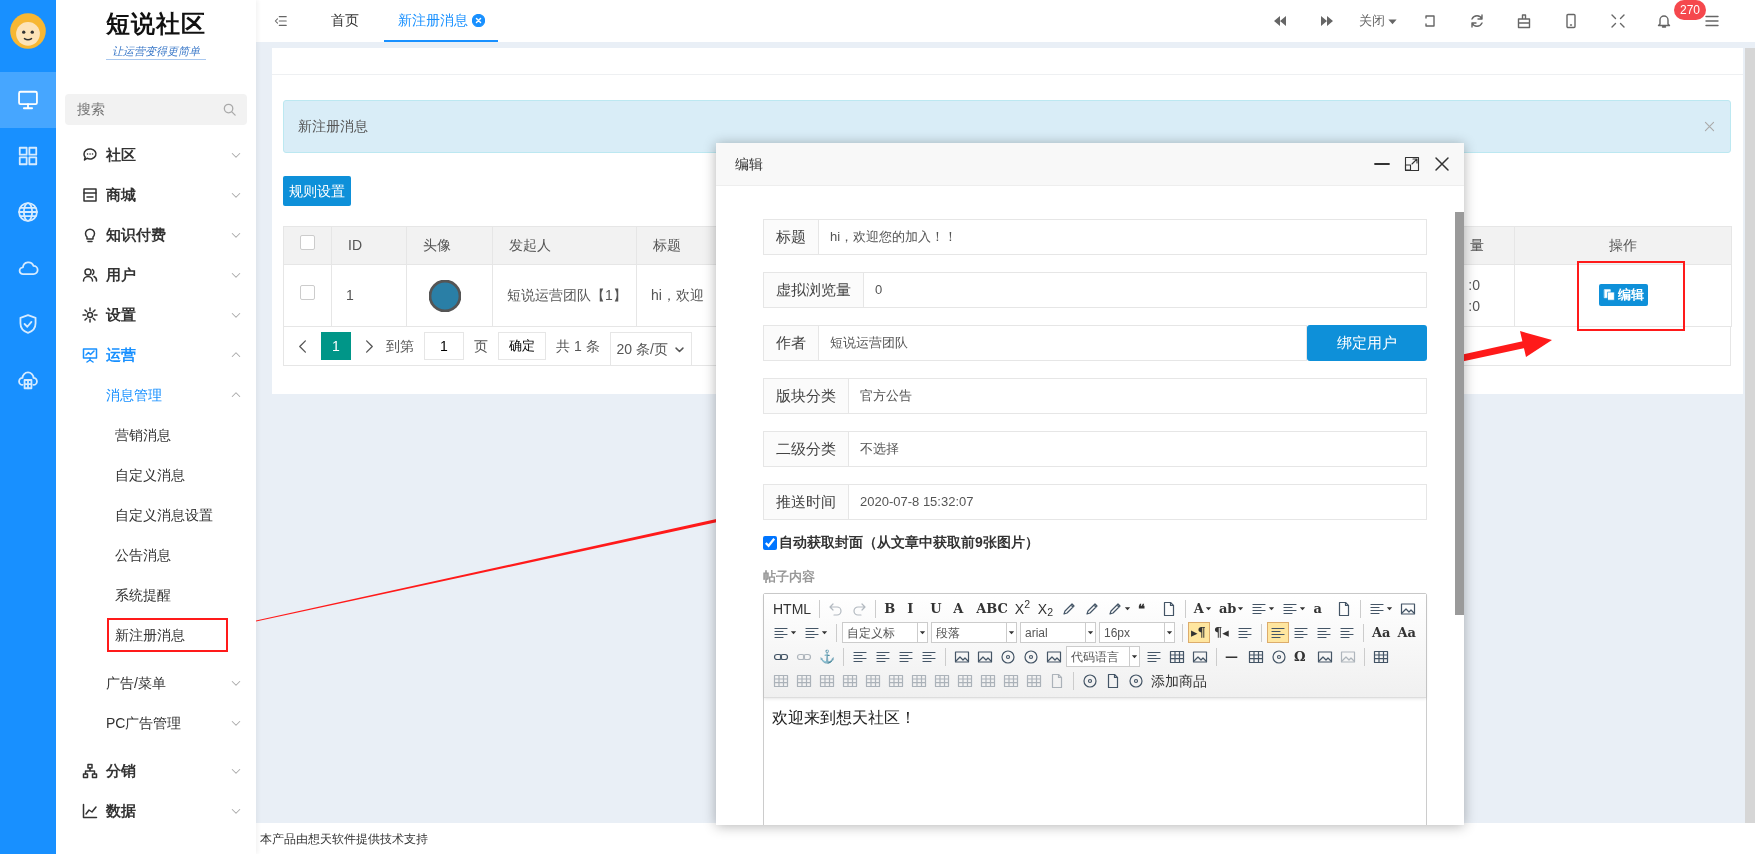 This screenshot has height=854, width=1755. Describe the element at coordinates (749, 164) in the screenshot. I see `dialog-title: 编辑` at that location.